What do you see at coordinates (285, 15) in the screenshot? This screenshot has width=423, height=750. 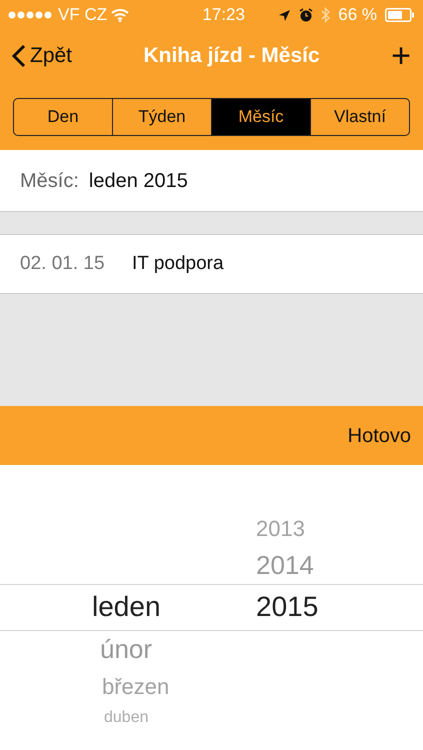 I see `location-arrow-icon` at bounding box center [285, 15].